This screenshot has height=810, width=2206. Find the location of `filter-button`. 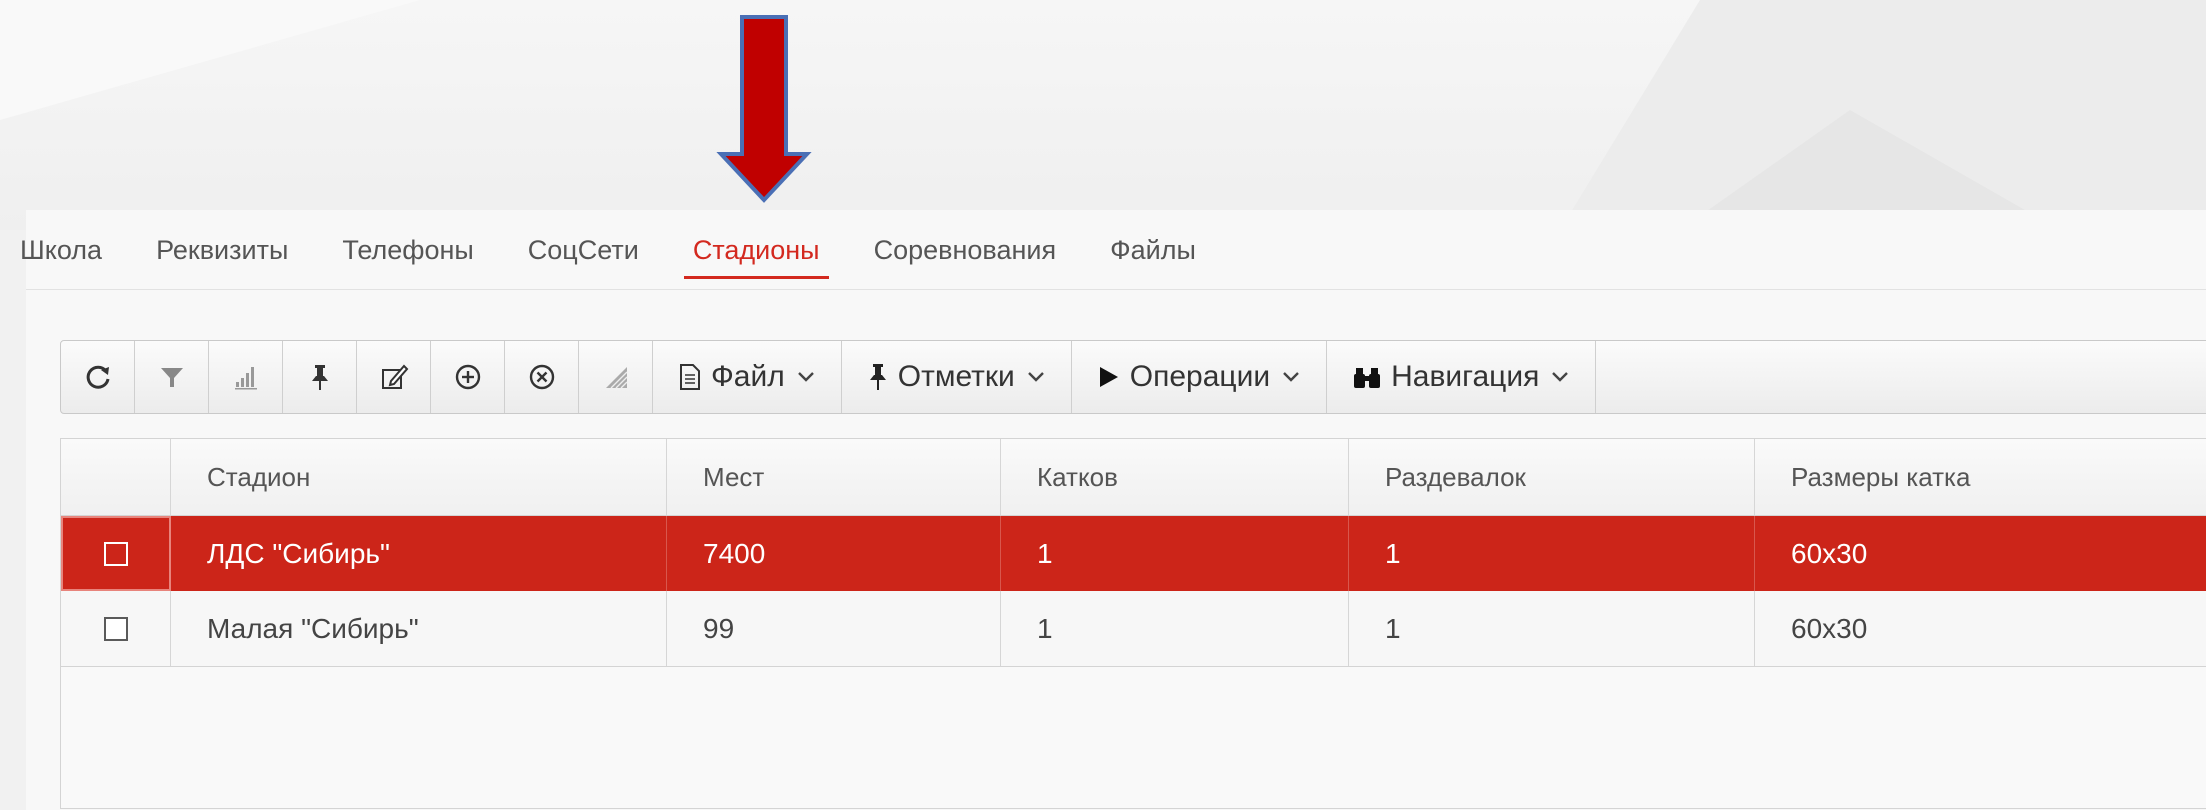

filter-button is located at coordinates (172, 377).